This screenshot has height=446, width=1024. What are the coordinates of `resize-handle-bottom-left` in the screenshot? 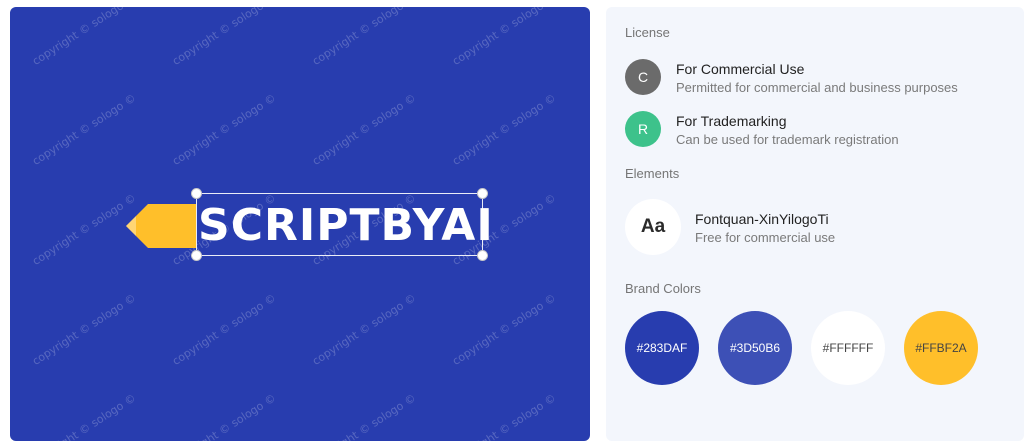 It's located at (196, 255).